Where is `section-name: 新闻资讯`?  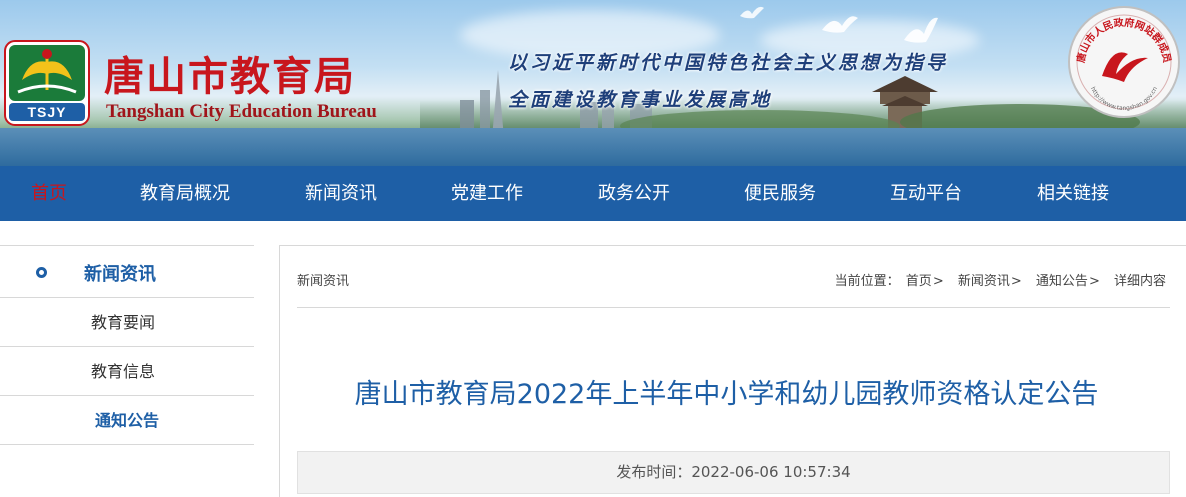
section-name: 新闻资讯 is located at coordinates (323, 281).